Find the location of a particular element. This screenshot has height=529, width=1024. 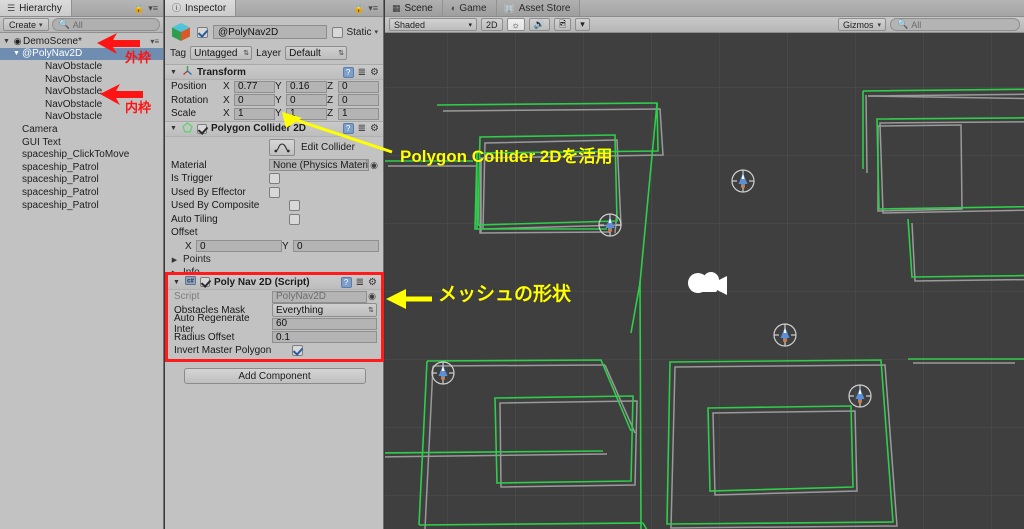

create-button: Create ▾ is located at coordinates (26, 24).